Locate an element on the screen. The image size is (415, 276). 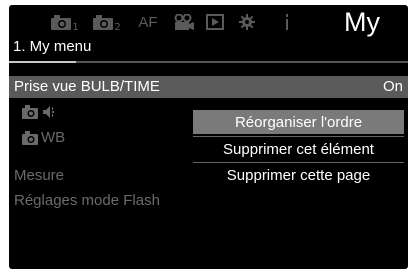
tab-shooting-1: 1 is located at coordinates (65, 22).